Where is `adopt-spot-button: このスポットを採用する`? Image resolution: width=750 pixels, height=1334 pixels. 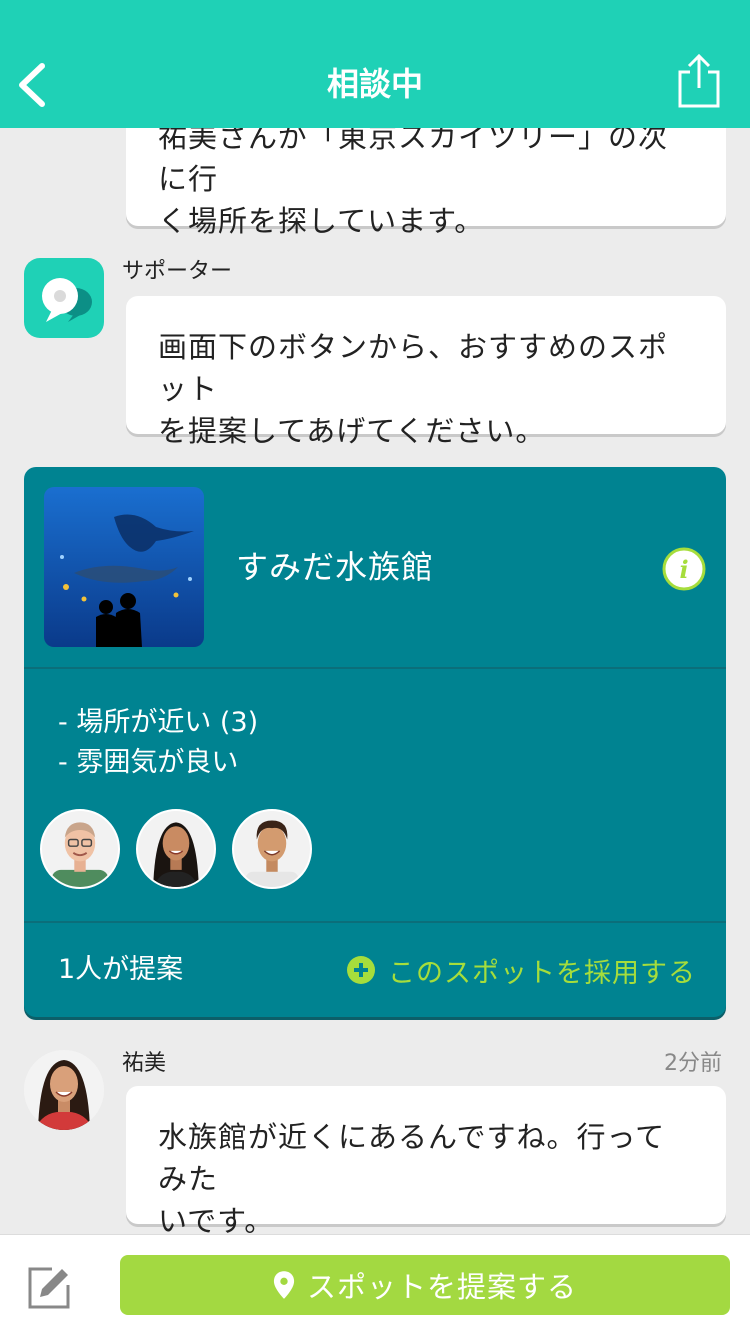 adopt-spot-button: このスポットを採用する is located at coordinates (521, 971).